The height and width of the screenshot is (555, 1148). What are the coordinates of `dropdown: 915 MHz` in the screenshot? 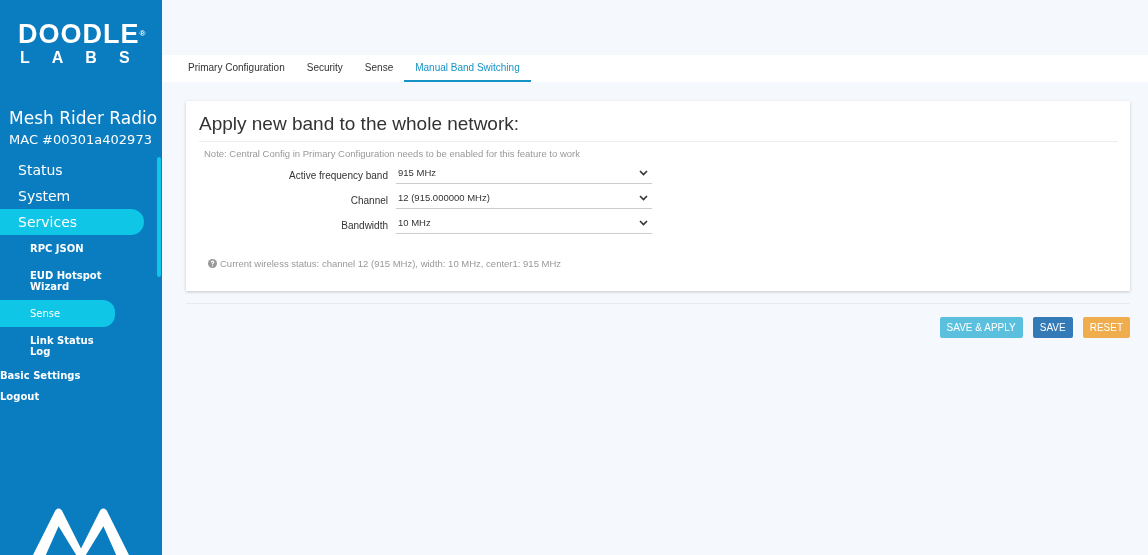 It's located at (524, 175).